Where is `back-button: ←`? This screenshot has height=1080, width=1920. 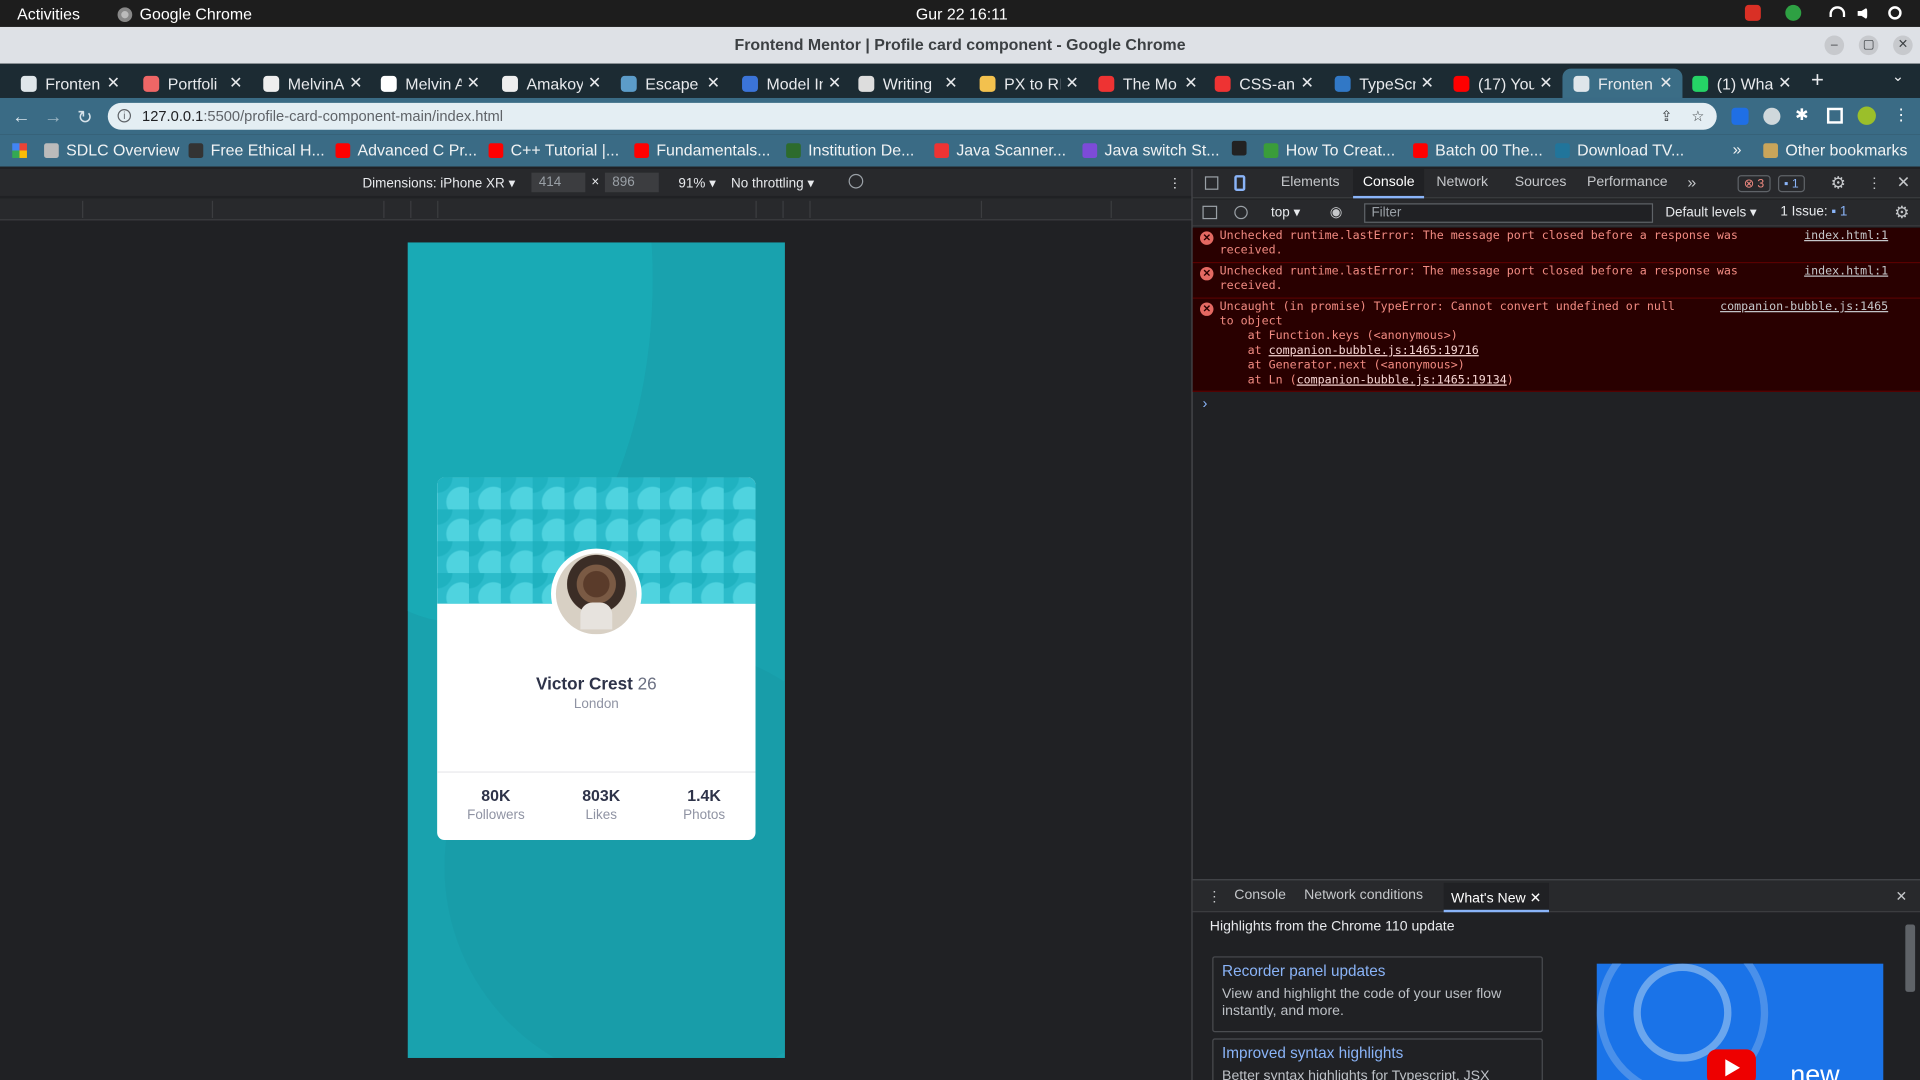
back-button: ← is located at coordinates (21, 117).